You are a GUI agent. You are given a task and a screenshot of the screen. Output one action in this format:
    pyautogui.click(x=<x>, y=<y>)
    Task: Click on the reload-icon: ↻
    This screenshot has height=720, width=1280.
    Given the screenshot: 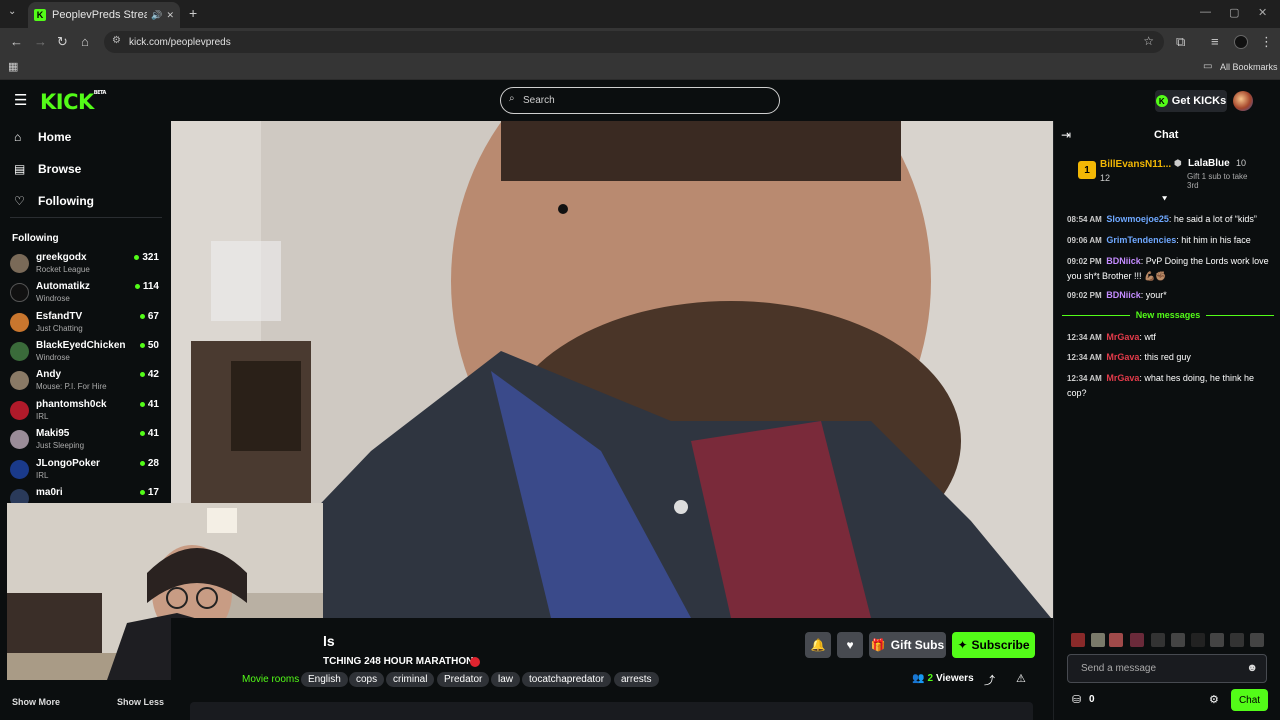 What is the action you would take?
    pyautogui.click(x=62, y=42)
    